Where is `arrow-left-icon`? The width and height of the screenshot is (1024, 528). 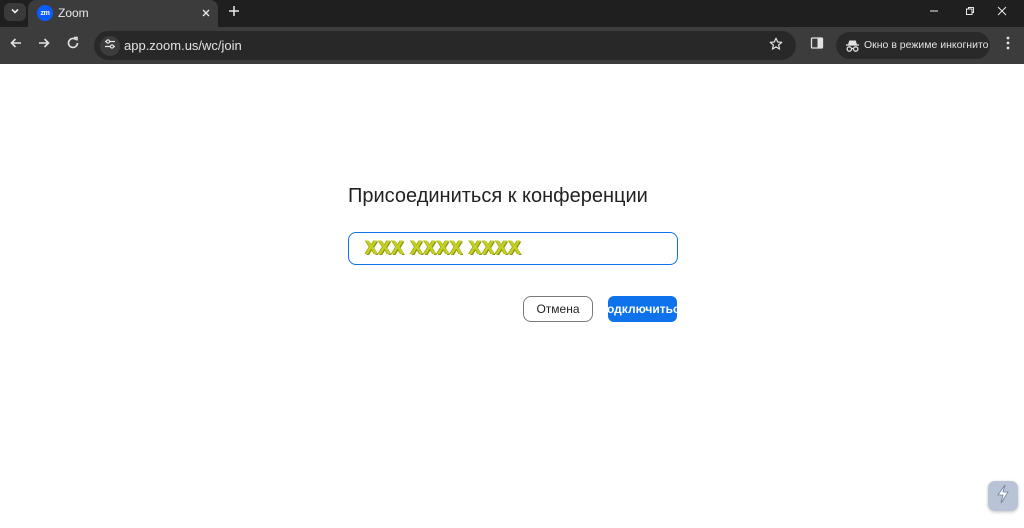 arrow-left-icon is located at coordinates (16, 45).